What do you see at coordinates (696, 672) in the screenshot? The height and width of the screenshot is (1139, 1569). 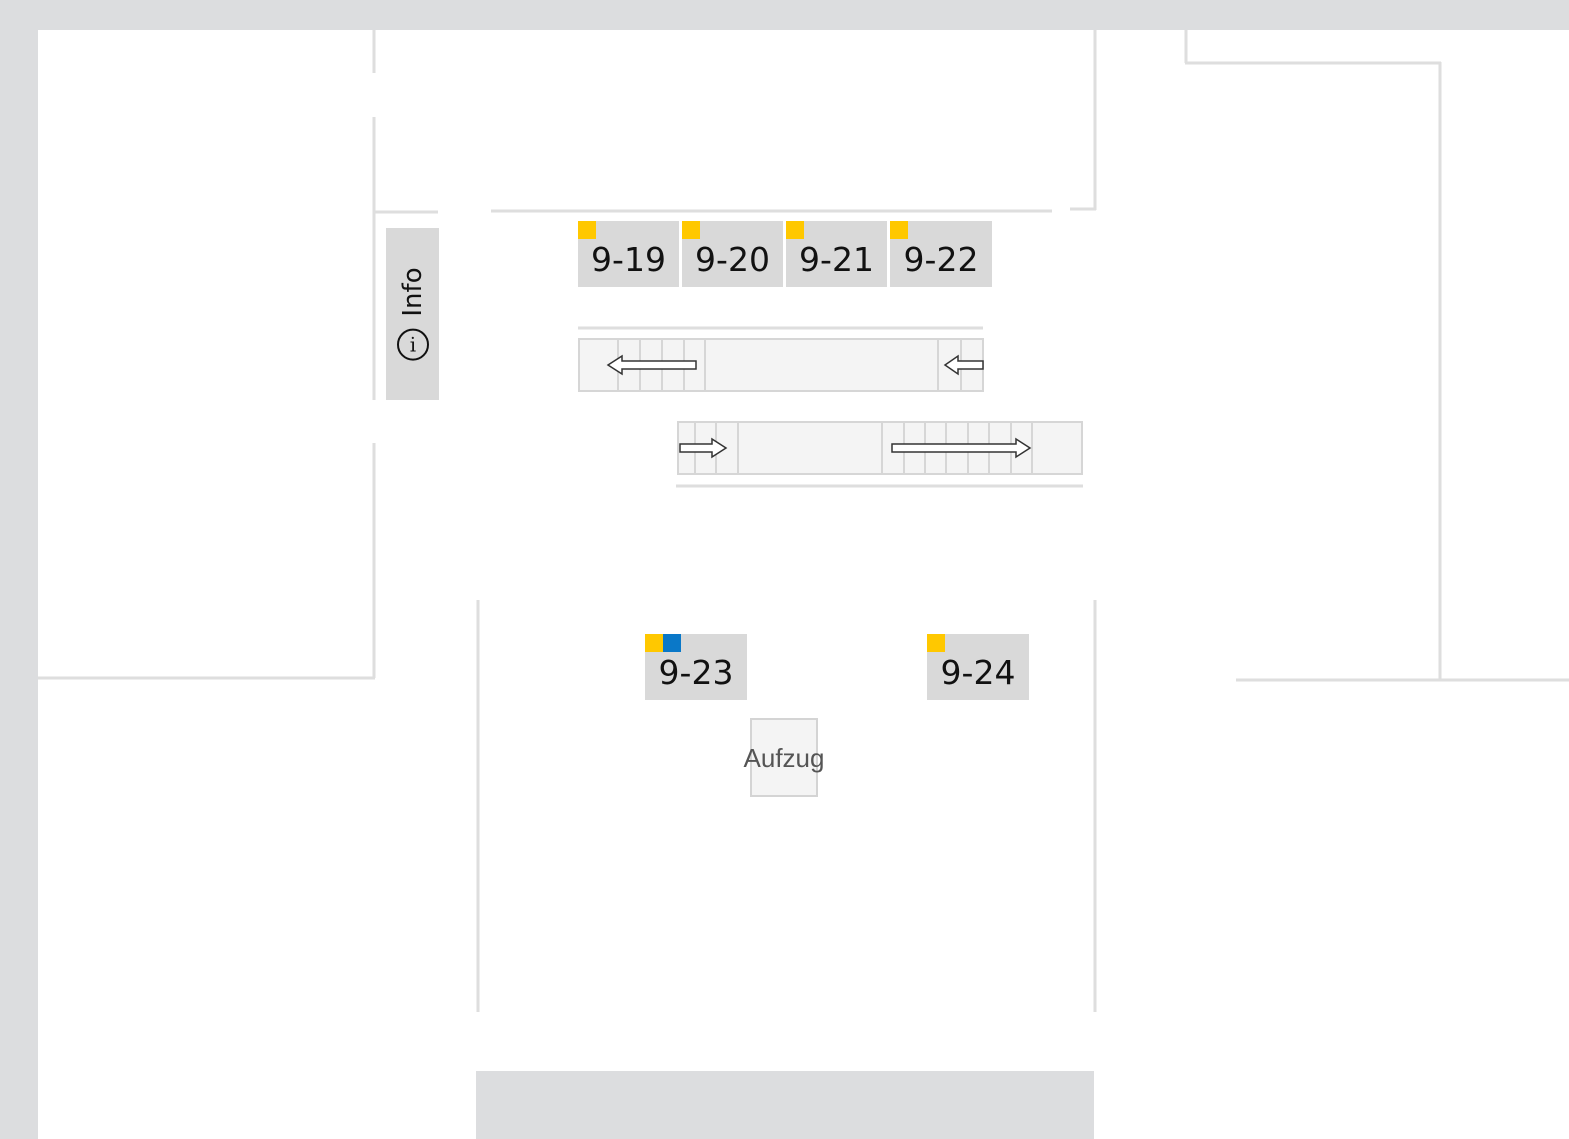 I see `booth-label: 9-23` at bounding box center [696, 672].